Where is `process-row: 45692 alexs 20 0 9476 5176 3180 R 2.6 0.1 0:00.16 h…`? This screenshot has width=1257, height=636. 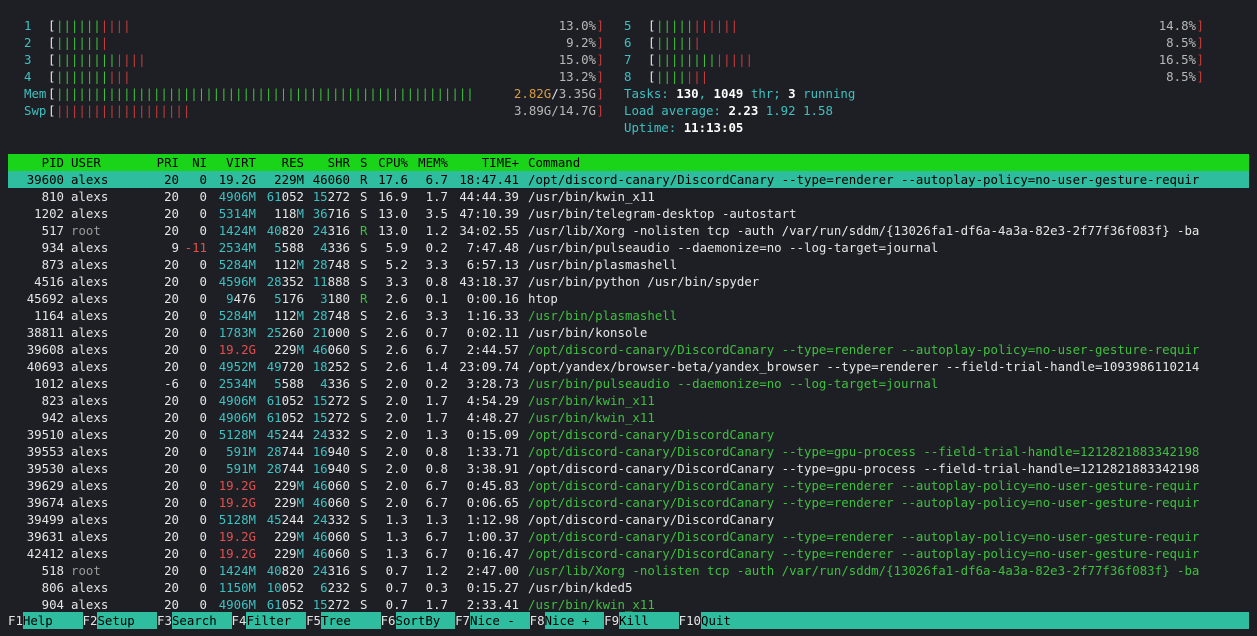 process-row: 45692 alexs 20 0 9476 5176 3180 R 2.6 0.1 0:00.16 h… is located at coordinates (628, 298).